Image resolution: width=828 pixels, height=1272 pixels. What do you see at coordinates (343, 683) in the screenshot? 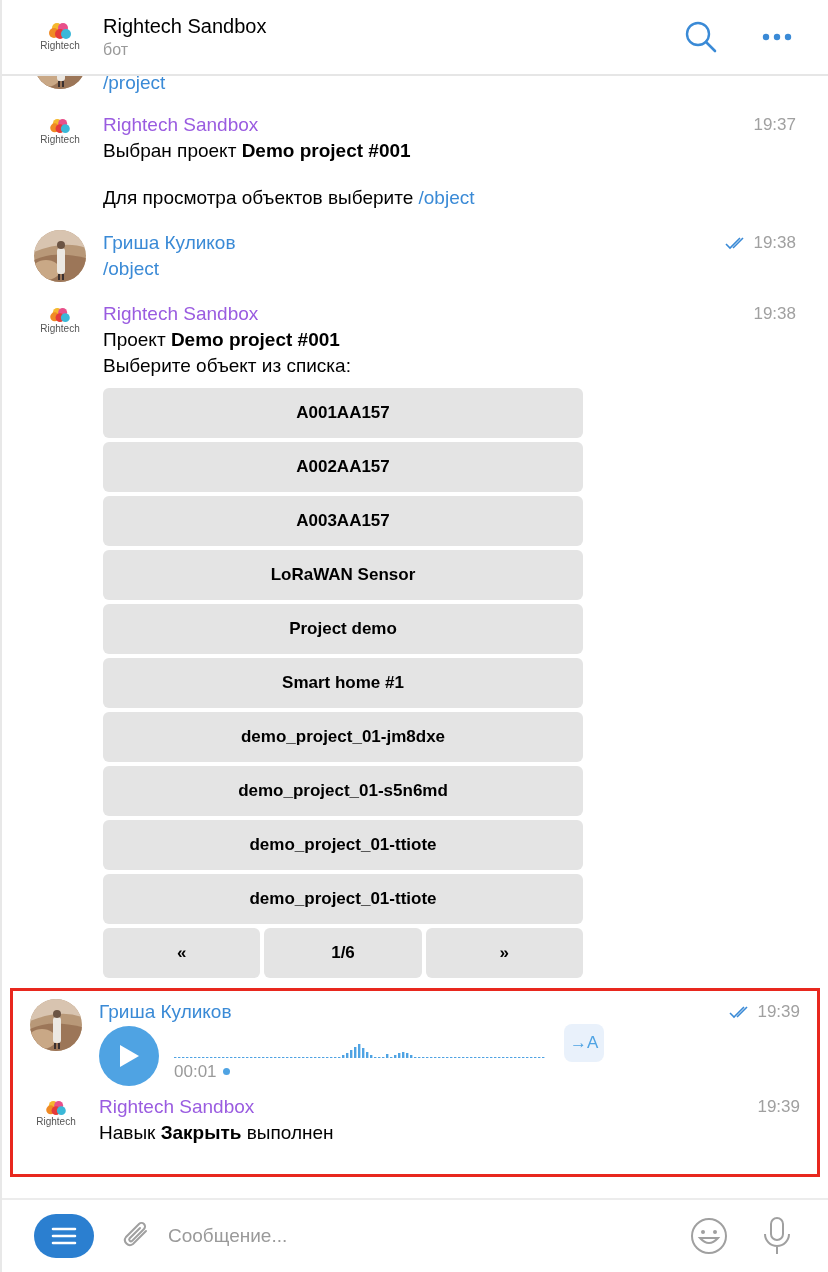
I see `keyboard-button: Smart home #1` at bounding box center [343, 683].